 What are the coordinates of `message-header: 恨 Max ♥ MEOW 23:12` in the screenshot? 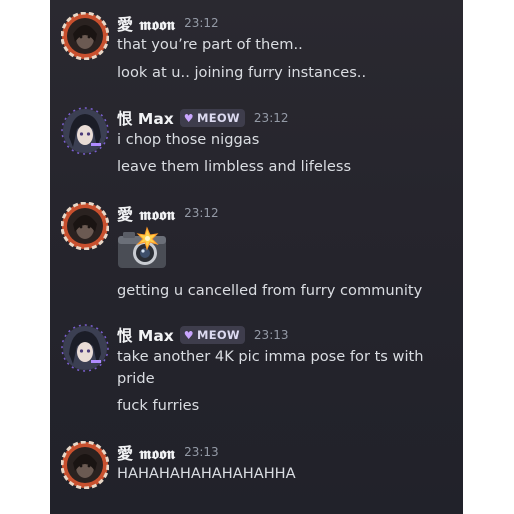 It's located at (203, 118).